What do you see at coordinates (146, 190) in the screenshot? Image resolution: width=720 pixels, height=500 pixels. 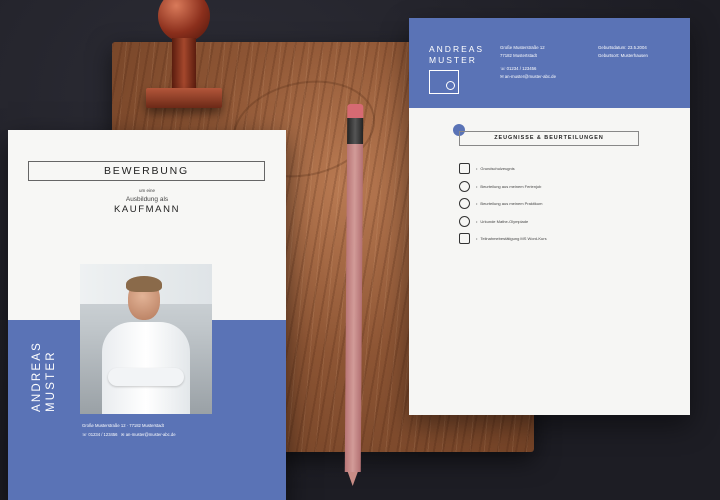 I see `cover-subtitle-small: um eine` at bounding box center [146, 190].